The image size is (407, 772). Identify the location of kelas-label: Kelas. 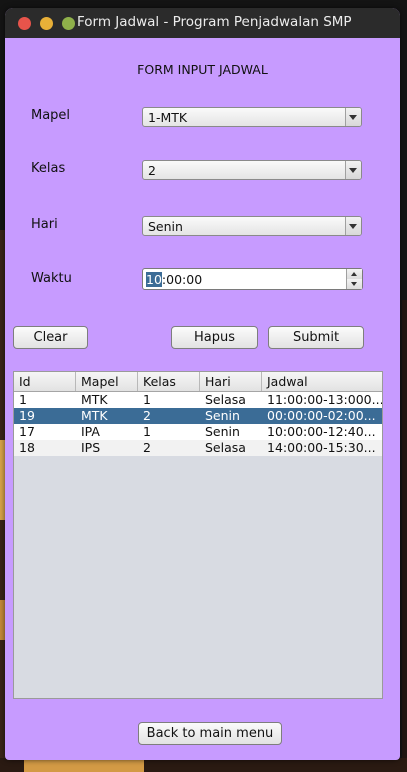
(48, 168).